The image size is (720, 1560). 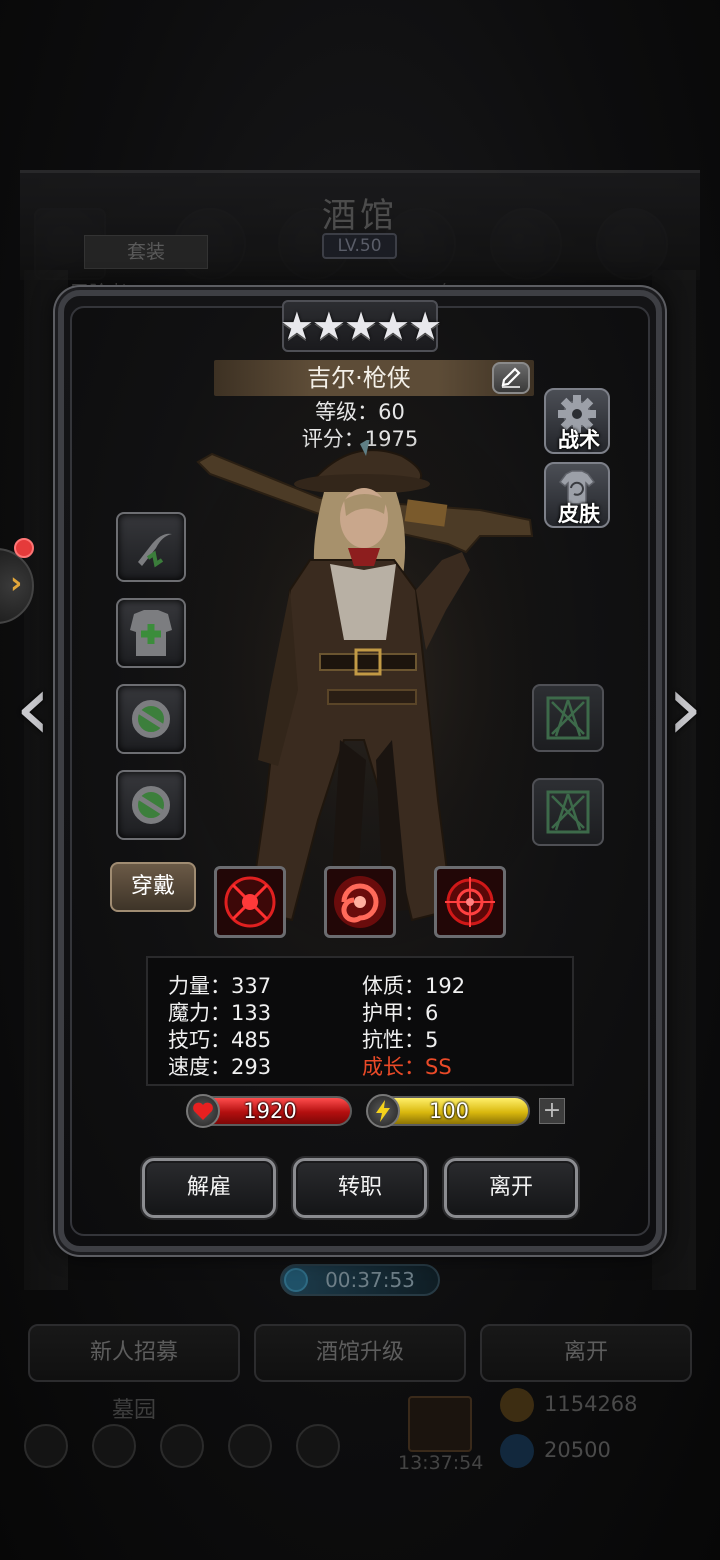 I want to click on armor-slot, so click(x=151, y=633).